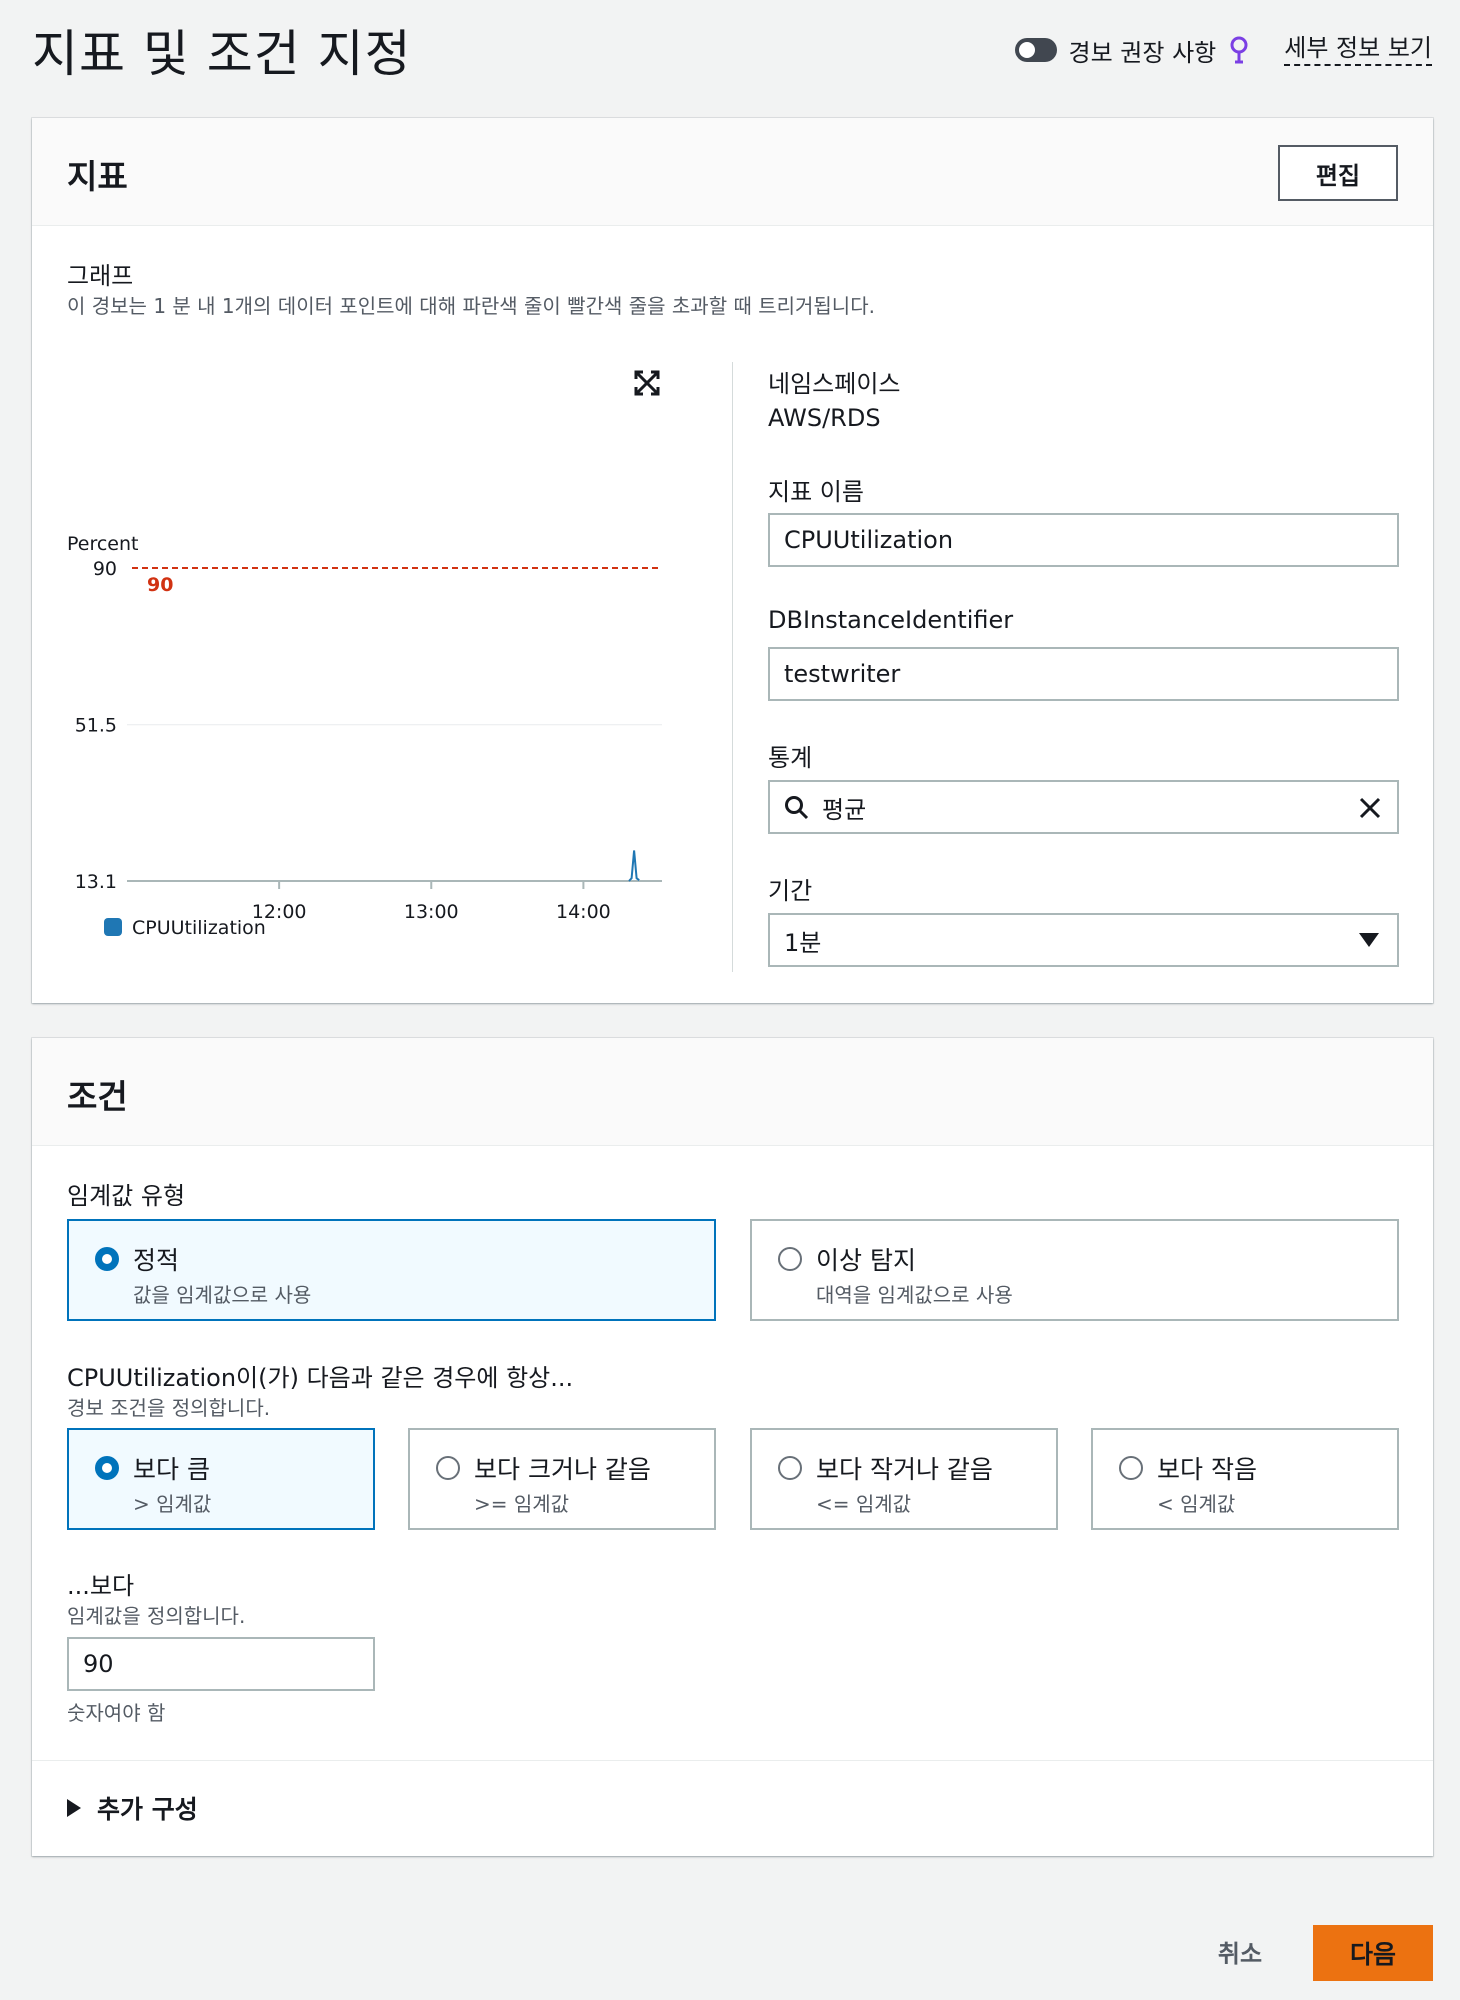 The width and height of the screenshot is (1460, 2000). What do you see at coordinates (790, 1468) in the screenshot?
I see `operator-less-equal-radio` at bounding box center [790, 1468].